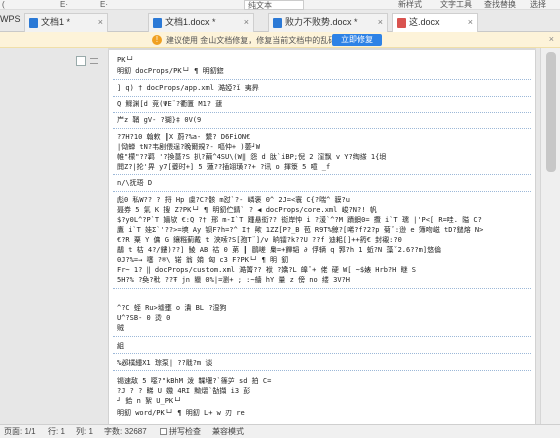  I want to click on page-indicator: 页面: 1/1, so click(20, 431).